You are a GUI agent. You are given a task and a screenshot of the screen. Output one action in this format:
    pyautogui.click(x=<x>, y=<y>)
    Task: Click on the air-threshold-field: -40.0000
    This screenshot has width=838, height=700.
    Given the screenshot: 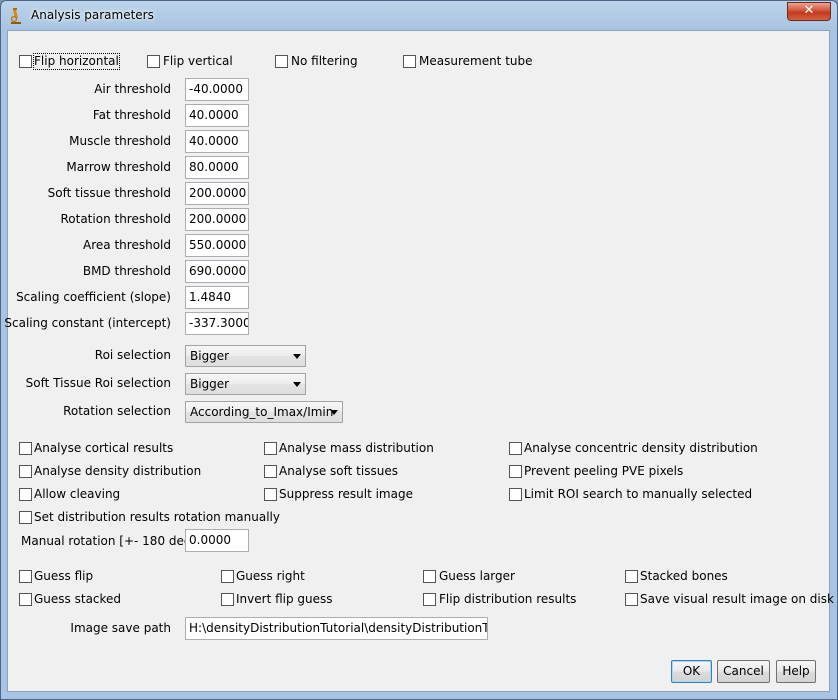 What is the action you would take?
    pyautogui.click(x=217, y=89)
    